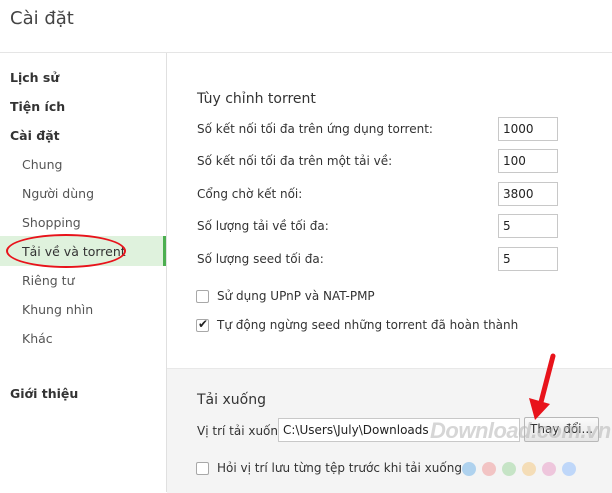  I want to click on torrent-section-title: Tùy chỉnh torrent, so click(256, 99).